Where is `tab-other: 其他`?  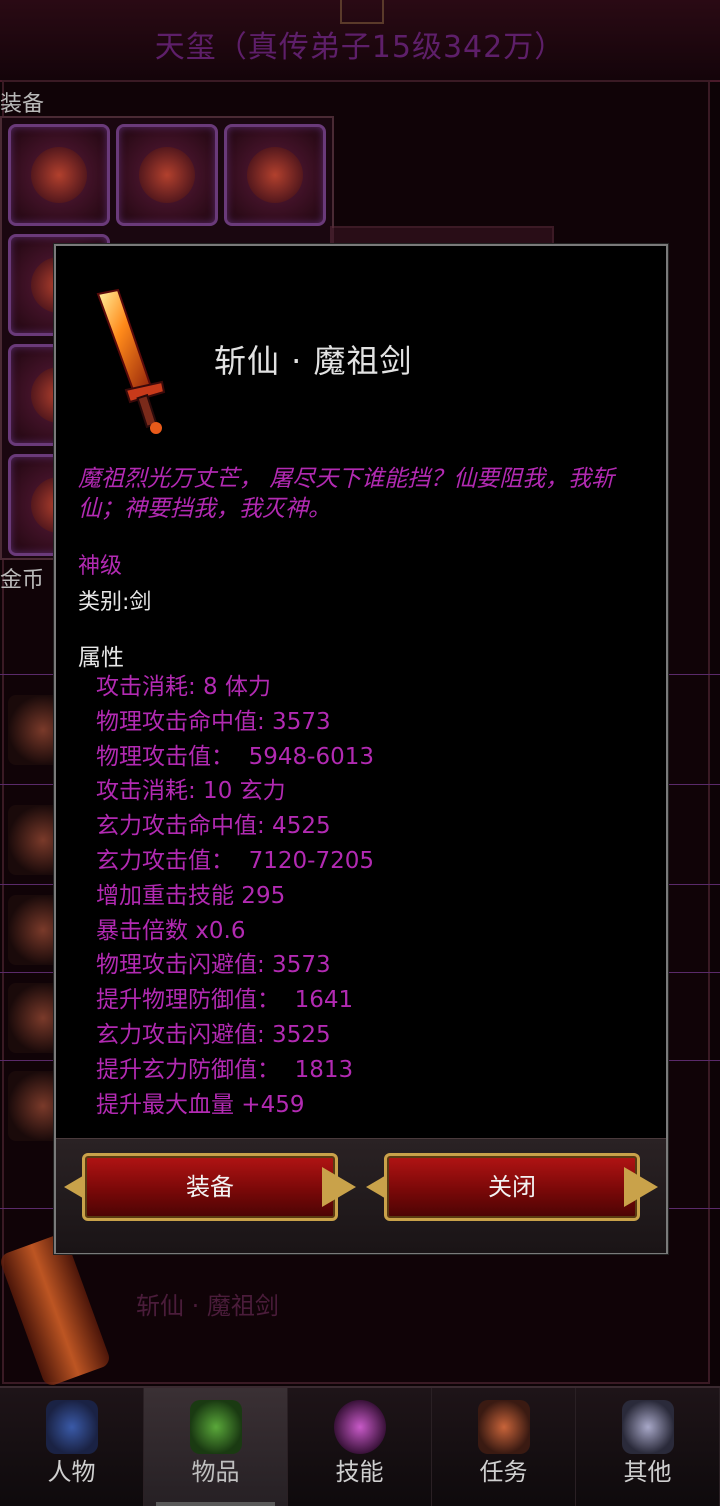 tab-other: 其他 is located at coordinates (648, 1447).